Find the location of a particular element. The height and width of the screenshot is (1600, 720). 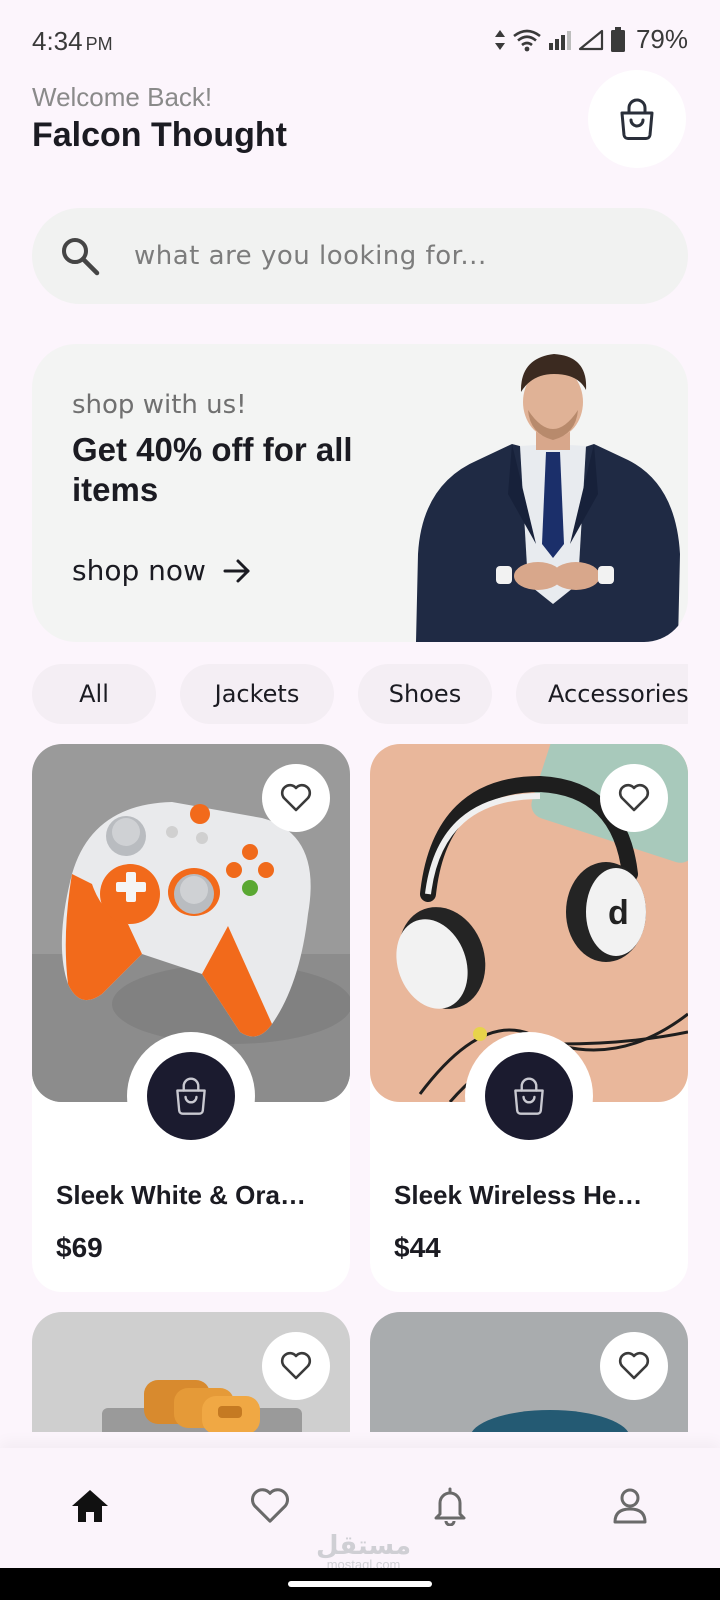

watermark: مستقل mostaql.com is located at coordinates (363, 1551).